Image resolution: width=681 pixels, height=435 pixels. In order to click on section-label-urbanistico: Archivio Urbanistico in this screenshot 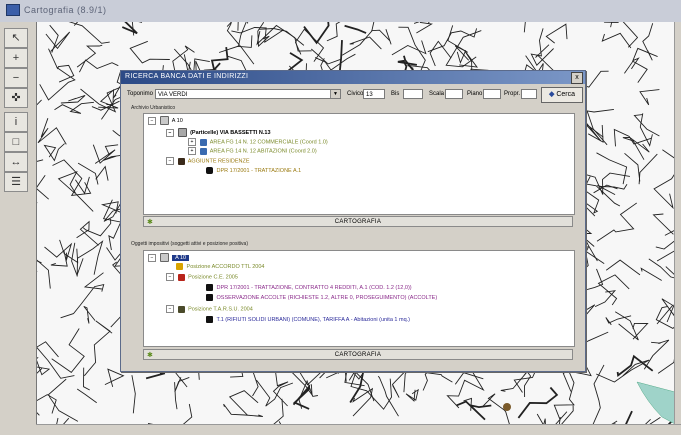, I will do `click(153, 108)`.